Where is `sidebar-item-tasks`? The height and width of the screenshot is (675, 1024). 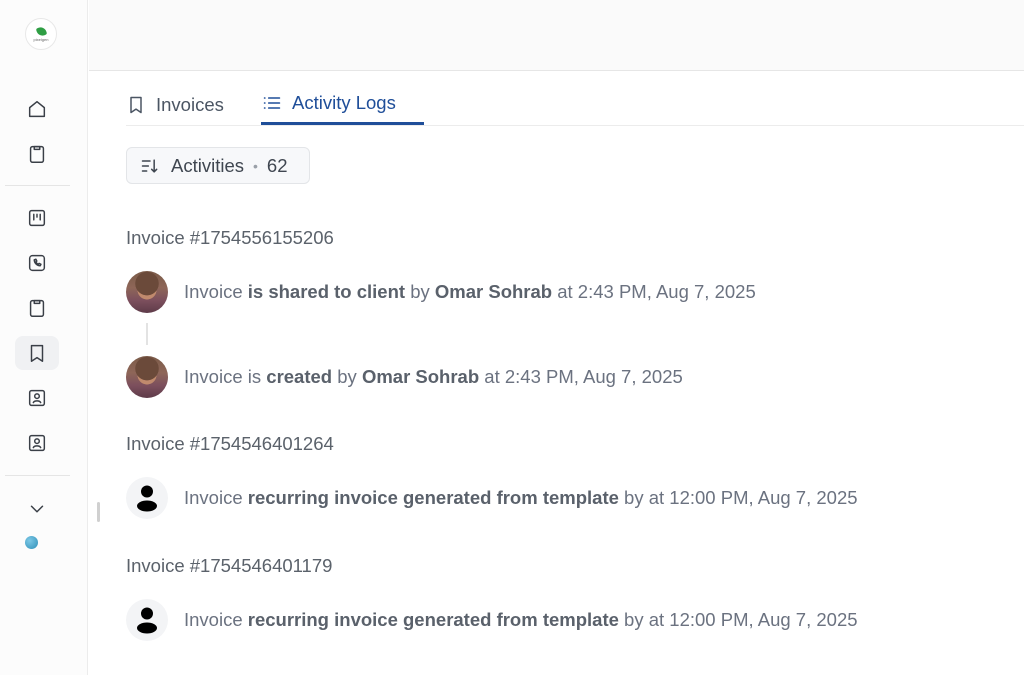 sidebar-item-tasks is located at coordinates (37, 154).